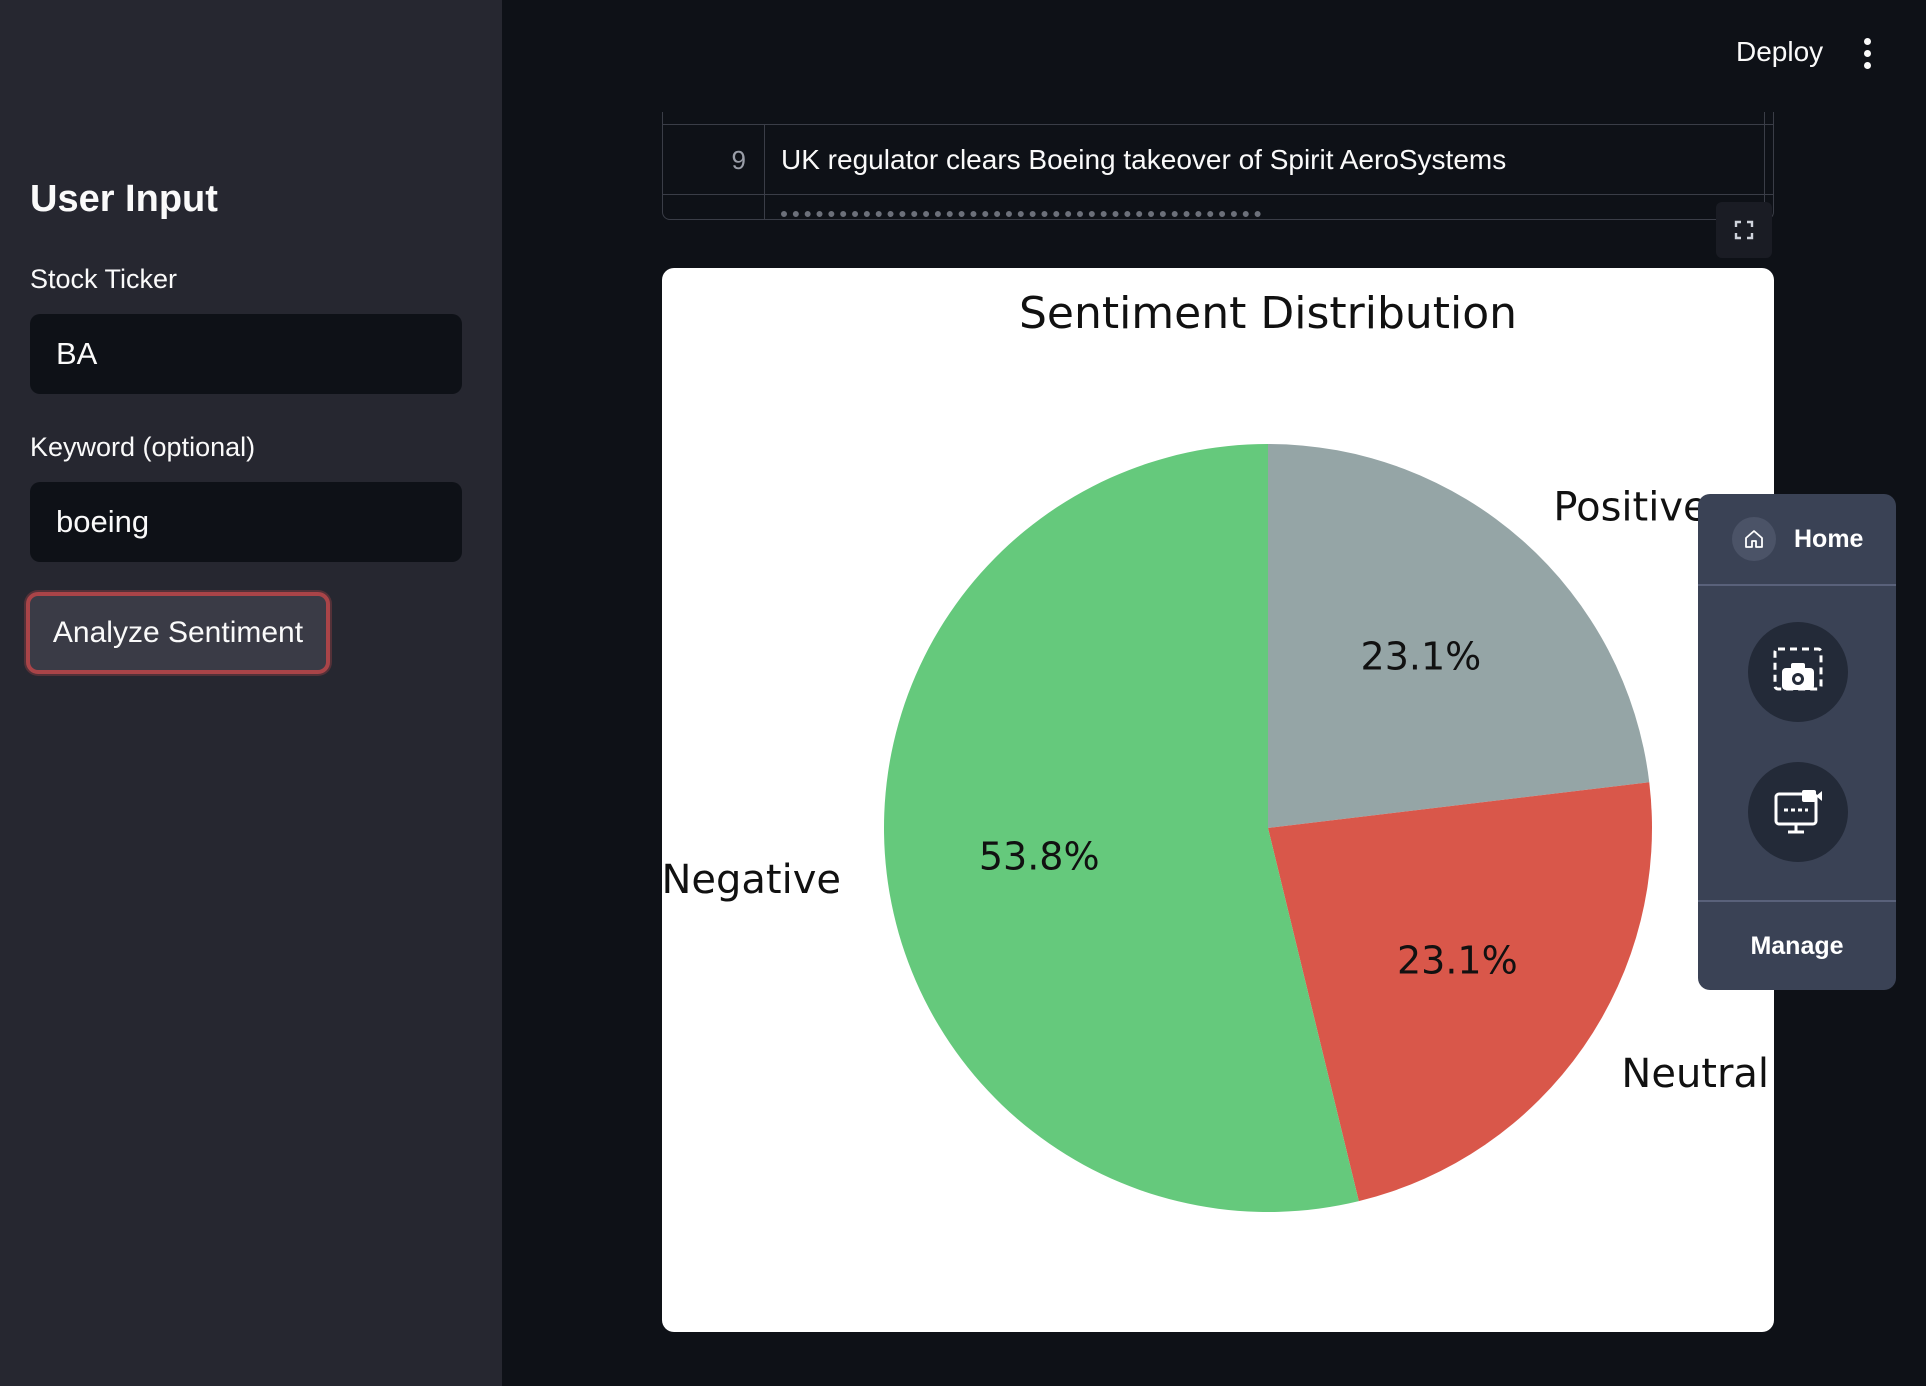 This screenshot has height=1386, width=1926. Describe the element at coordinates (1744, 230) in the screenshot. I see `fullscreen-icon` at that location.